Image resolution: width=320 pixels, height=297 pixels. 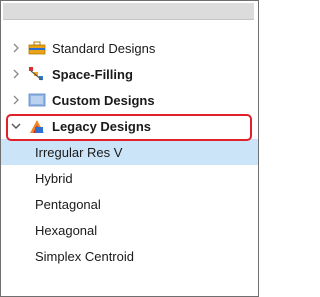 What do you see at coordinates (37, 74) in the screenshot?
I see `space-filling-icon` at bounding box center [37, 74].